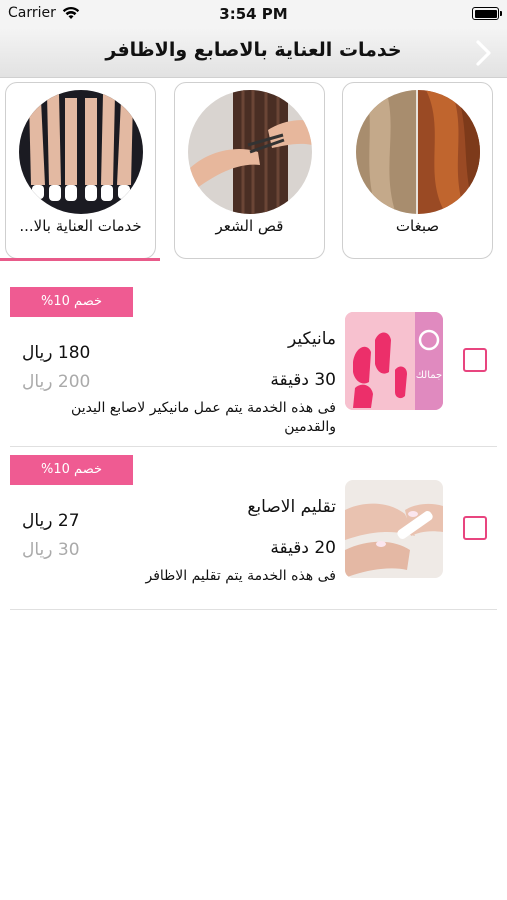  What do you see at coordinates (51, 550) in the screenshot?
I see `service-old-price: 30 ريال` at bounding box center [51, 550].